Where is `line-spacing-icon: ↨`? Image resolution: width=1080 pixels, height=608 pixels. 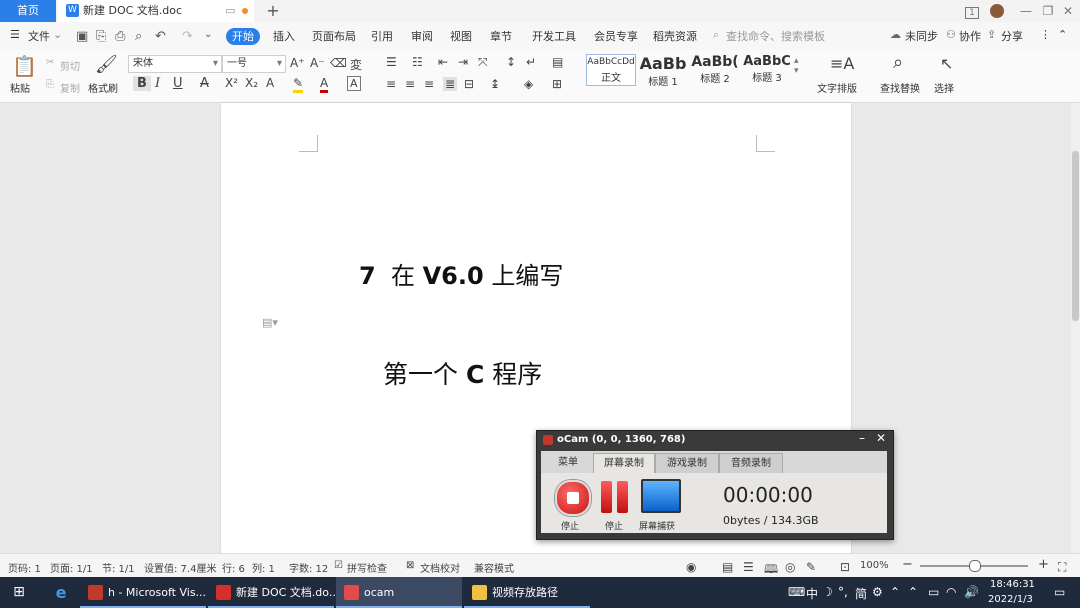 line-spacing-icon: ↨ is located at coordinates (495, 84).